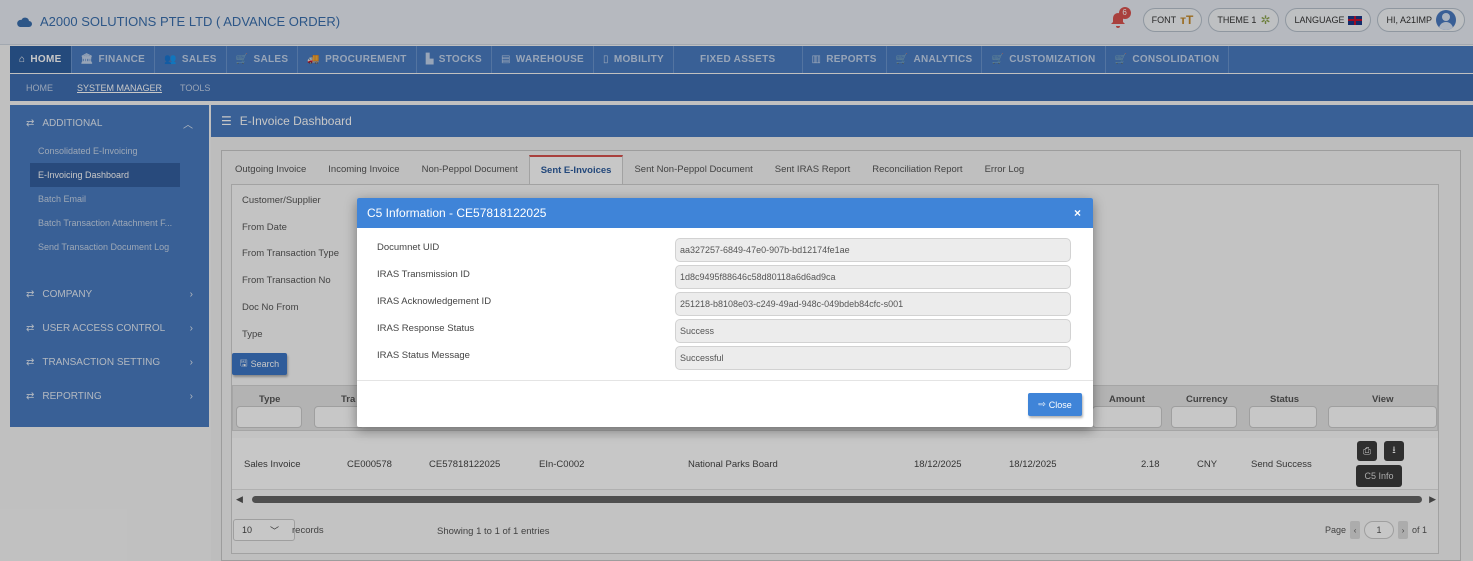 Image resolution: width=1473 pixels, height=561 pixels. What do you see at coordinates (423, 274) in the screenshot?
I see `field-label: IRAS Transmission ID` at bounding box center [423, 274].